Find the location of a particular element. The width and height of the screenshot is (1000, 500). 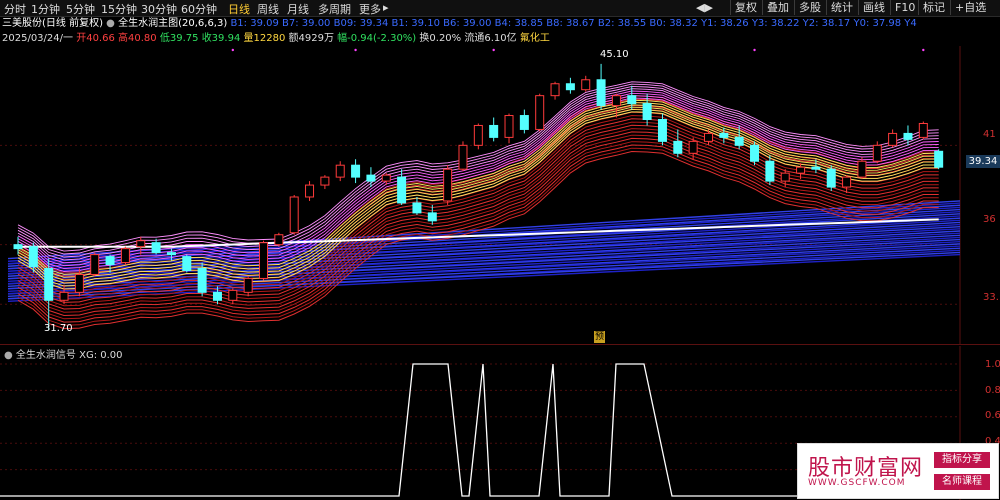

tab-monthly: 月线 is located at coordinates (298, 9).